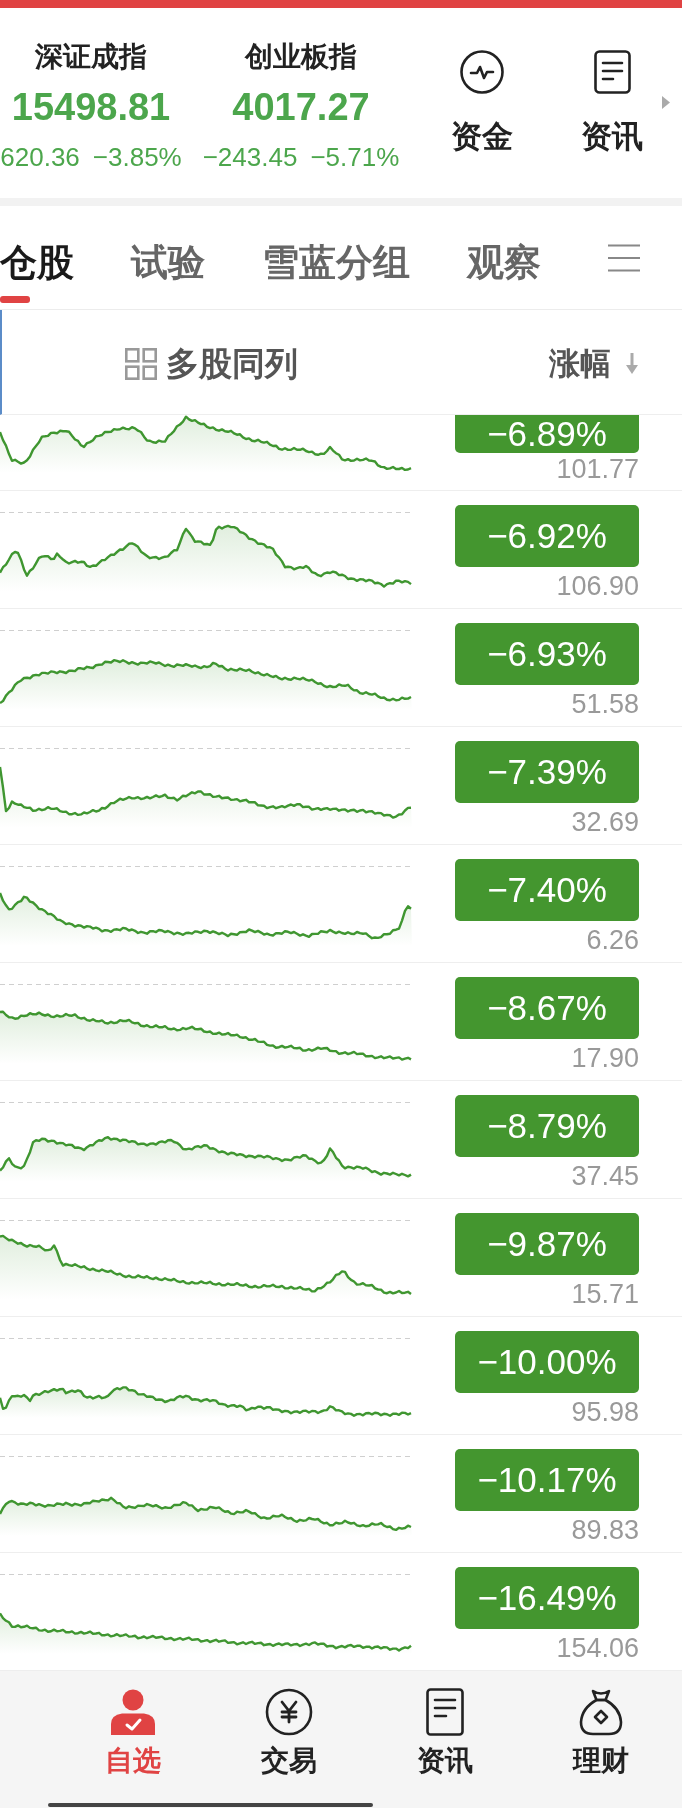  What do you see at coordinates (133, 1712) in the screenshot?
I see `person-check-icon` at bounding box center [133, 1712].